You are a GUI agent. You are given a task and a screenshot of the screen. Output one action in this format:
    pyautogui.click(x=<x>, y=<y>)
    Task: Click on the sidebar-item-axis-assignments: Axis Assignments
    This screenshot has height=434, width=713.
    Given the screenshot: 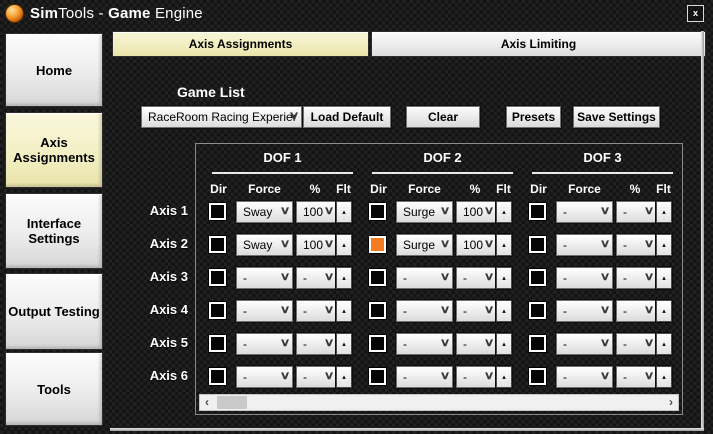 What is the action you would take?
    pyautogui.click(x=54, y=150)
    